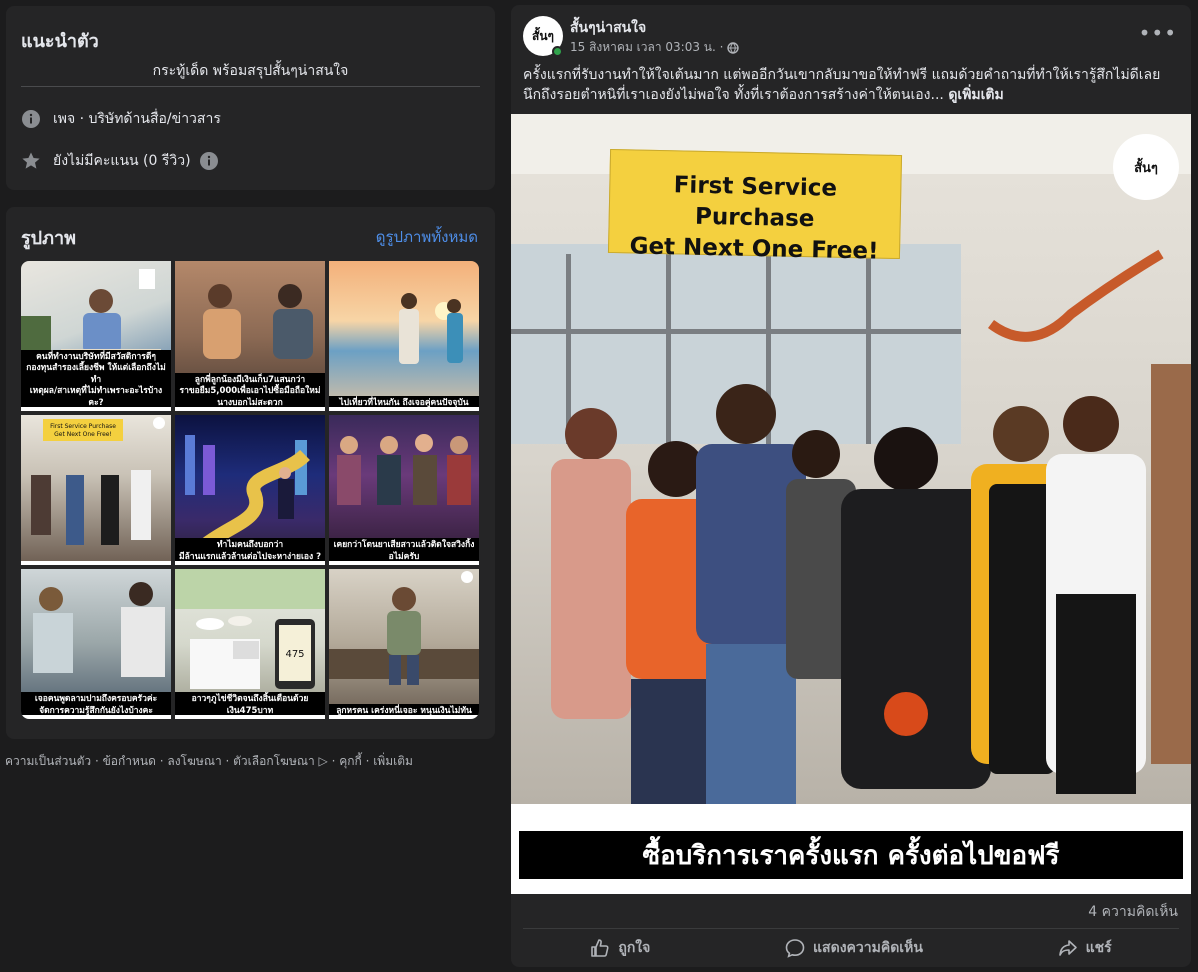  What do you see at coordinates (634, 948) in the screenshot?
I see `like-label: ถูกใจ` at bounding box center [634, 948].